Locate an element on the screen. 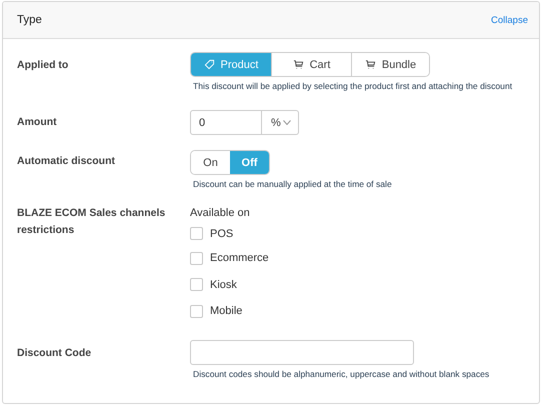 This screenshot has width=544, height=407. checkbox-label: Kiosk is located at coordinates (223, 284).